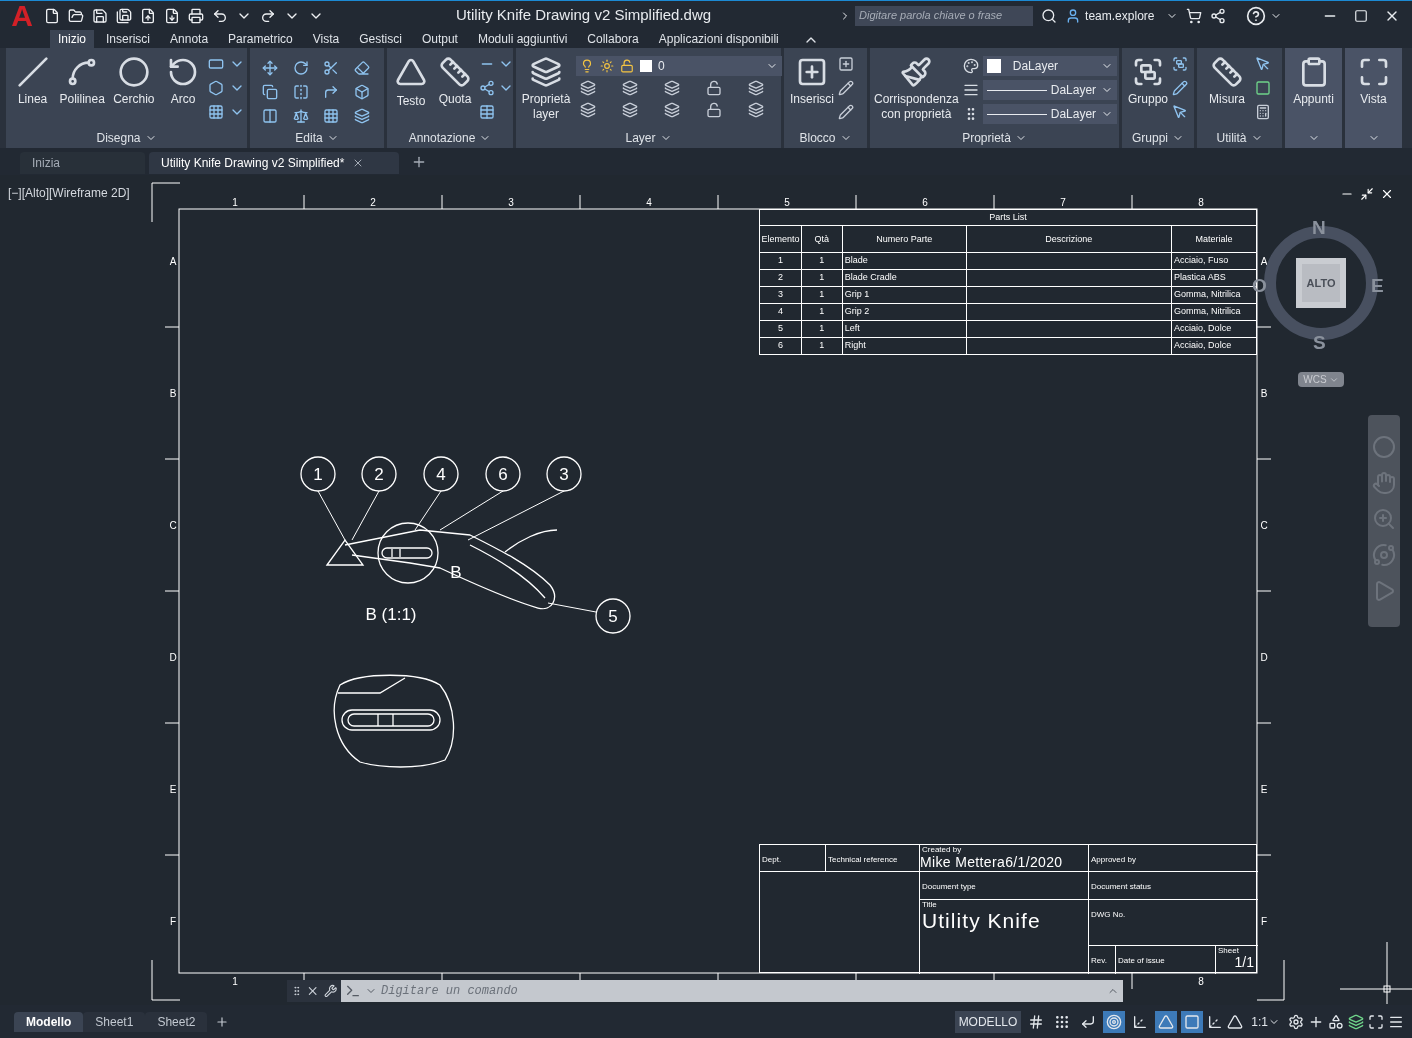  I want to click on group-icon, so click(1148, 72).